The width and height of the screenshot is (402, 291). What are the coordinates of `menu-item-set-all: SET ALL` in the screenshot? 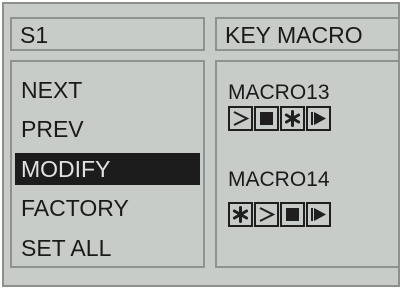 It's located at (107, 248).